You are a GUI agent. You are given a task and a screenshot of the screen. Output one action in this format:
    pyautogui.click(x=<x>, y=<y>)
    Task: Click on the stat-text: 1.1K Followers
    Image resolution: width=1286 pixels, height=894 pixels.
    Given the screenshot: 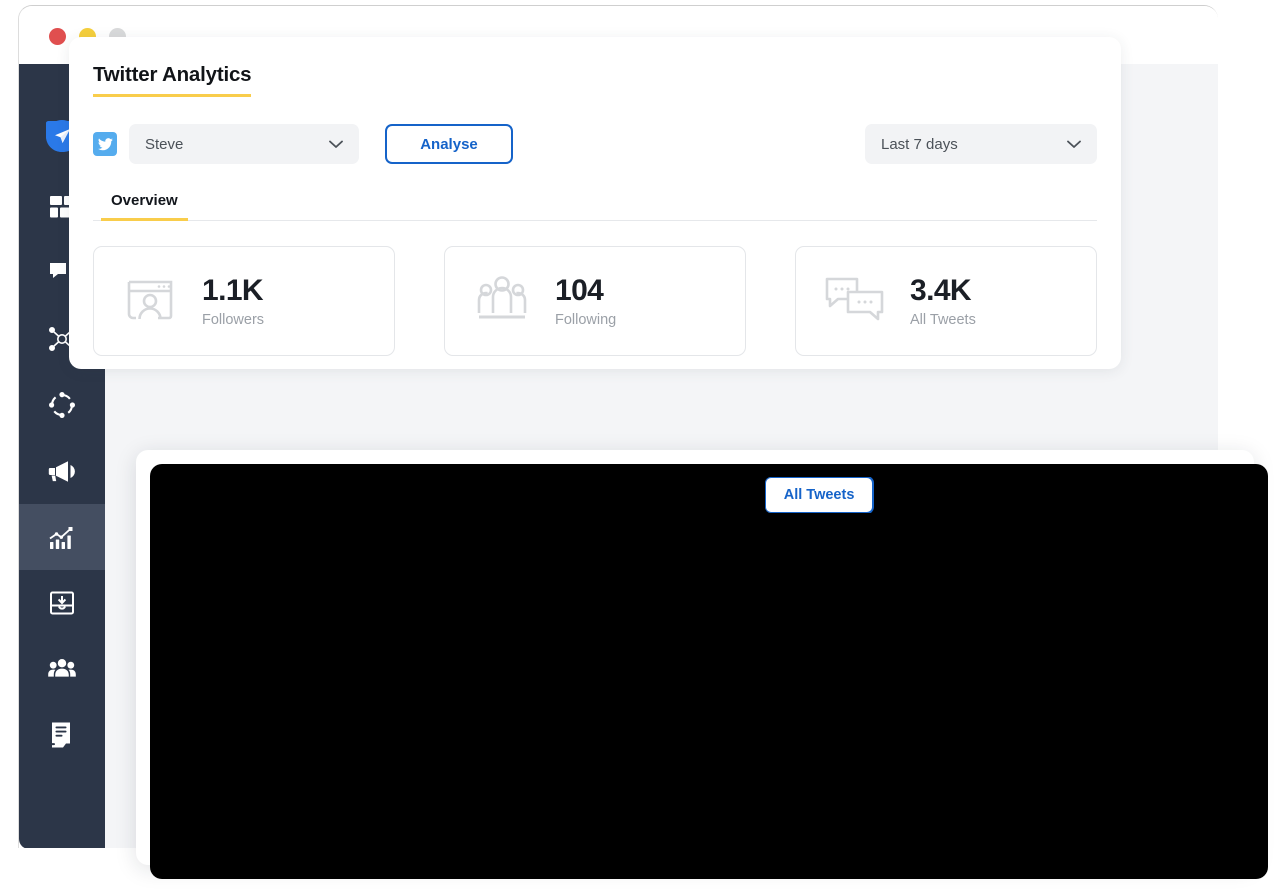 What is the action you would take?
    pyautogui.click(x=233, y=301)
    